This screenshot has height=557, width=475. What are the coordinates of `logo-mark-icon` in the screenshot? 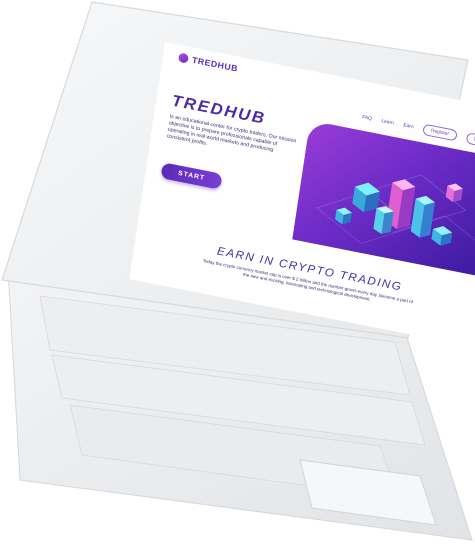 It's located at (183, 58).